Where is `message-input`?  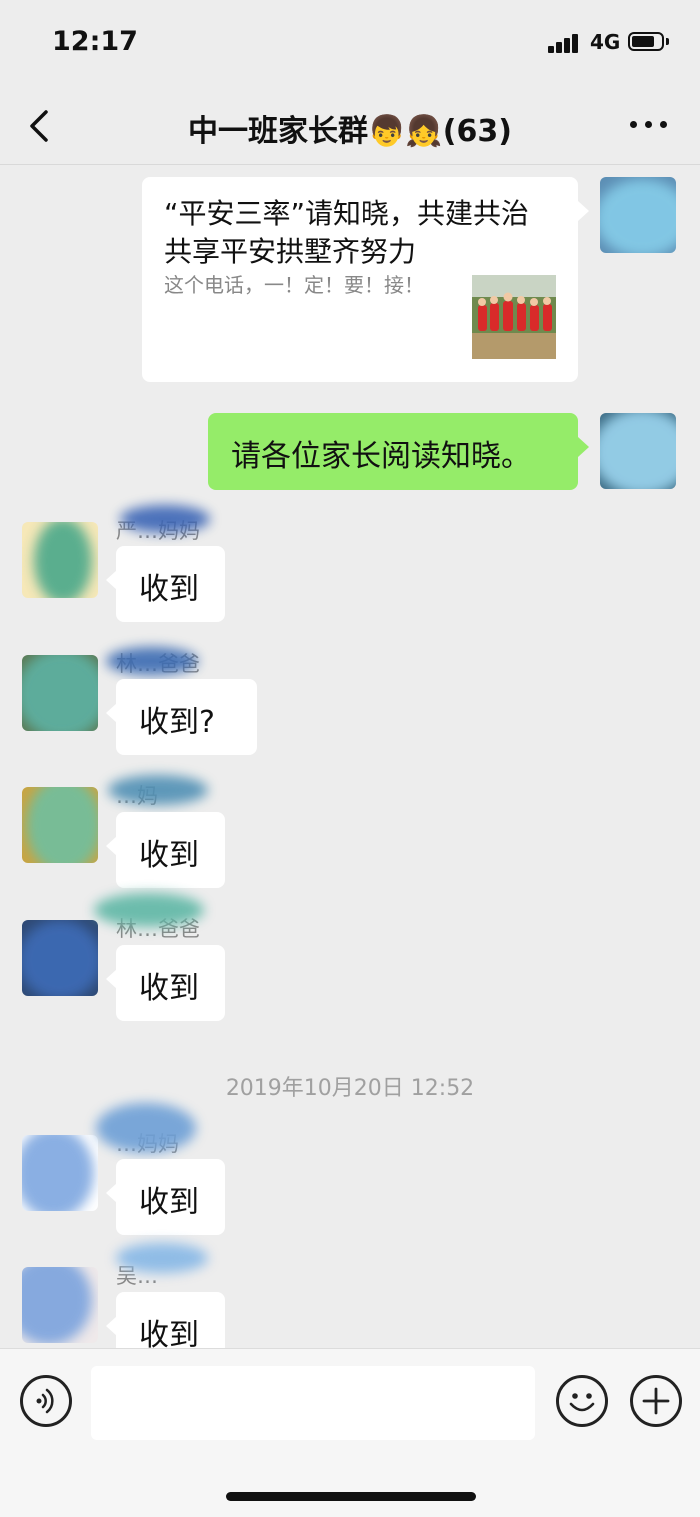 message-input is located at coordinates (313, 1403).